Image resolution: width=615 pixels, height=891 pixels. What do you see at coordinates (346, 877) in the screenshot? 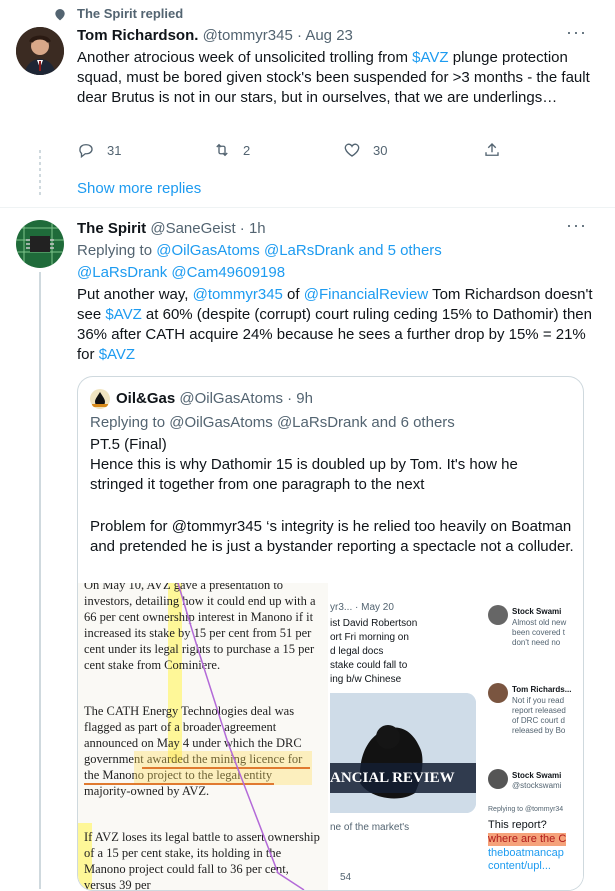
I see `middle-like-count: 54` at bounding box center [346, 877].